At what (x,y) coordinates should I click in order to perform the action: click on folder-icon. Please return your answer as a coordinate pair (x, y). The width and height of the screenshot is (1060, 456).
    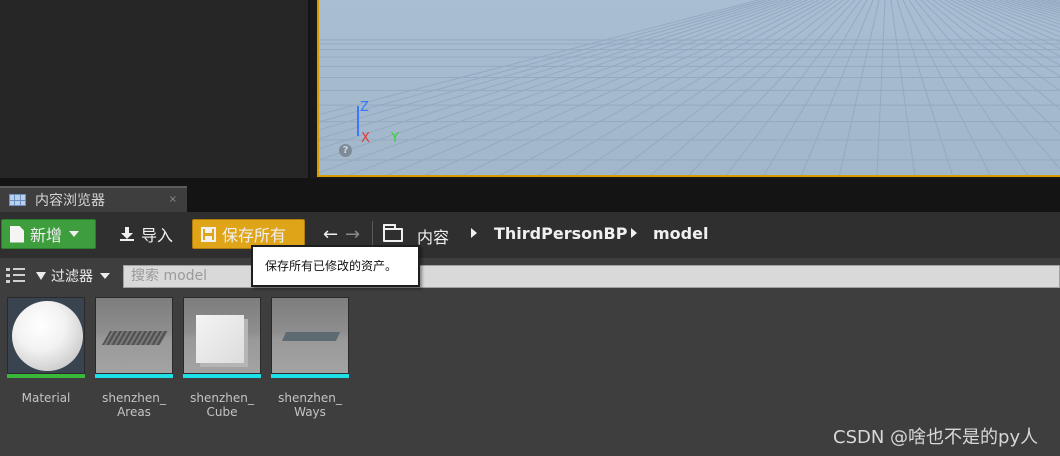
    Looking at the image, I should click on (393, 233).